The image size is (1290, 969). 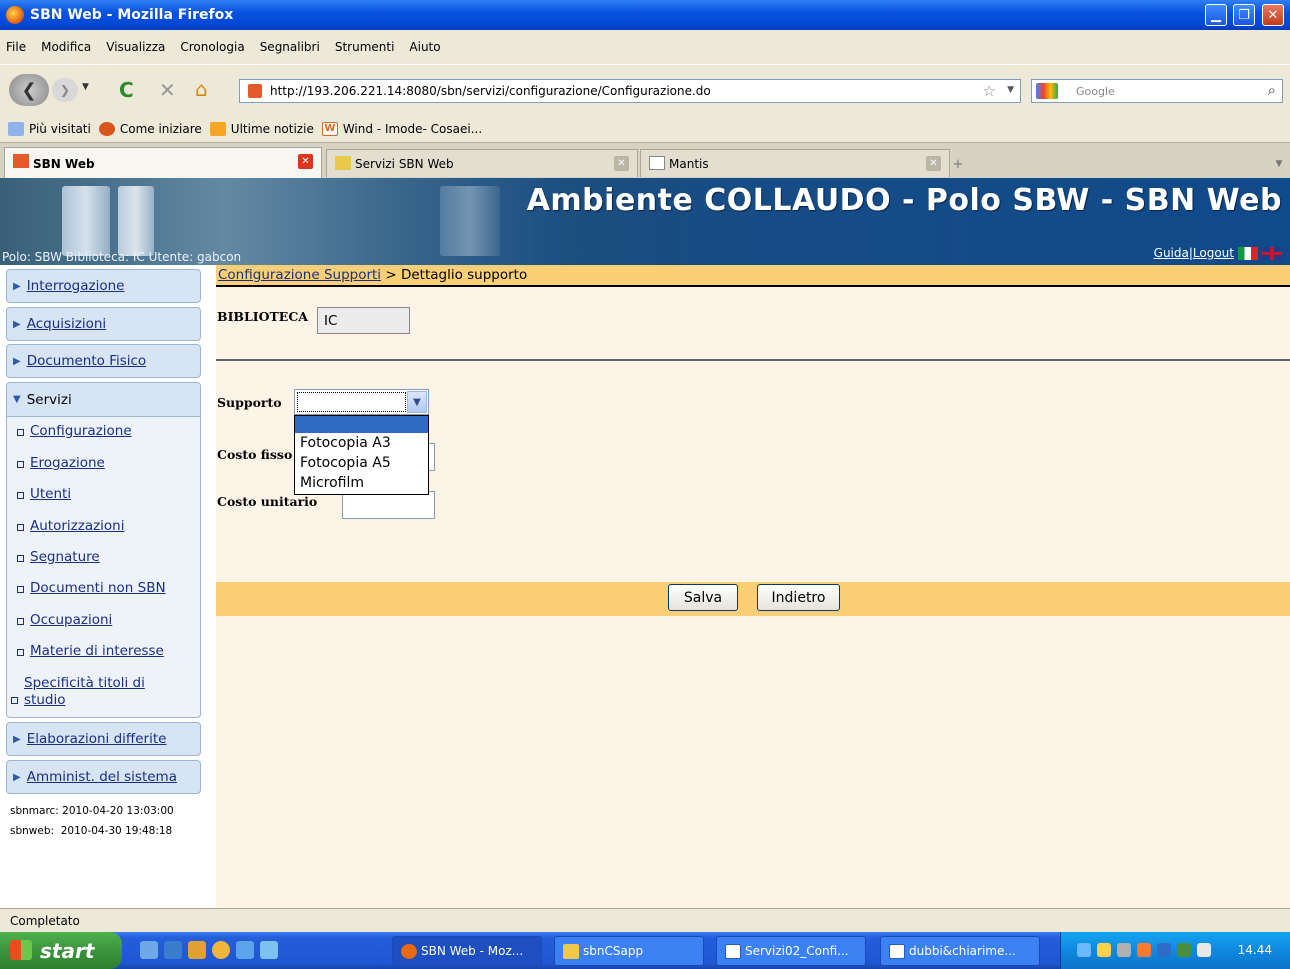 What do you see at coordinates (1244, 15) in the screenshot?
I see `maximize-button: ❐` at bounding box center [1244, 15].